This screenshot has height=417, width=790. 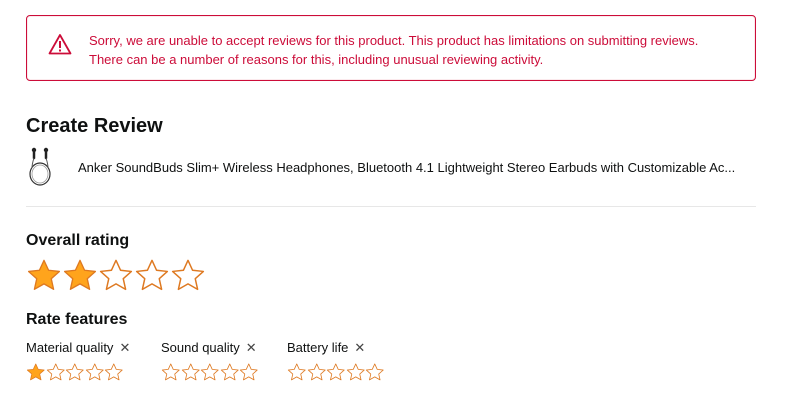 What do you see at coordinates (44, 275) in the screenshot?
I see `overall-star-1-filled-icon` at bounding box center [44, 275].